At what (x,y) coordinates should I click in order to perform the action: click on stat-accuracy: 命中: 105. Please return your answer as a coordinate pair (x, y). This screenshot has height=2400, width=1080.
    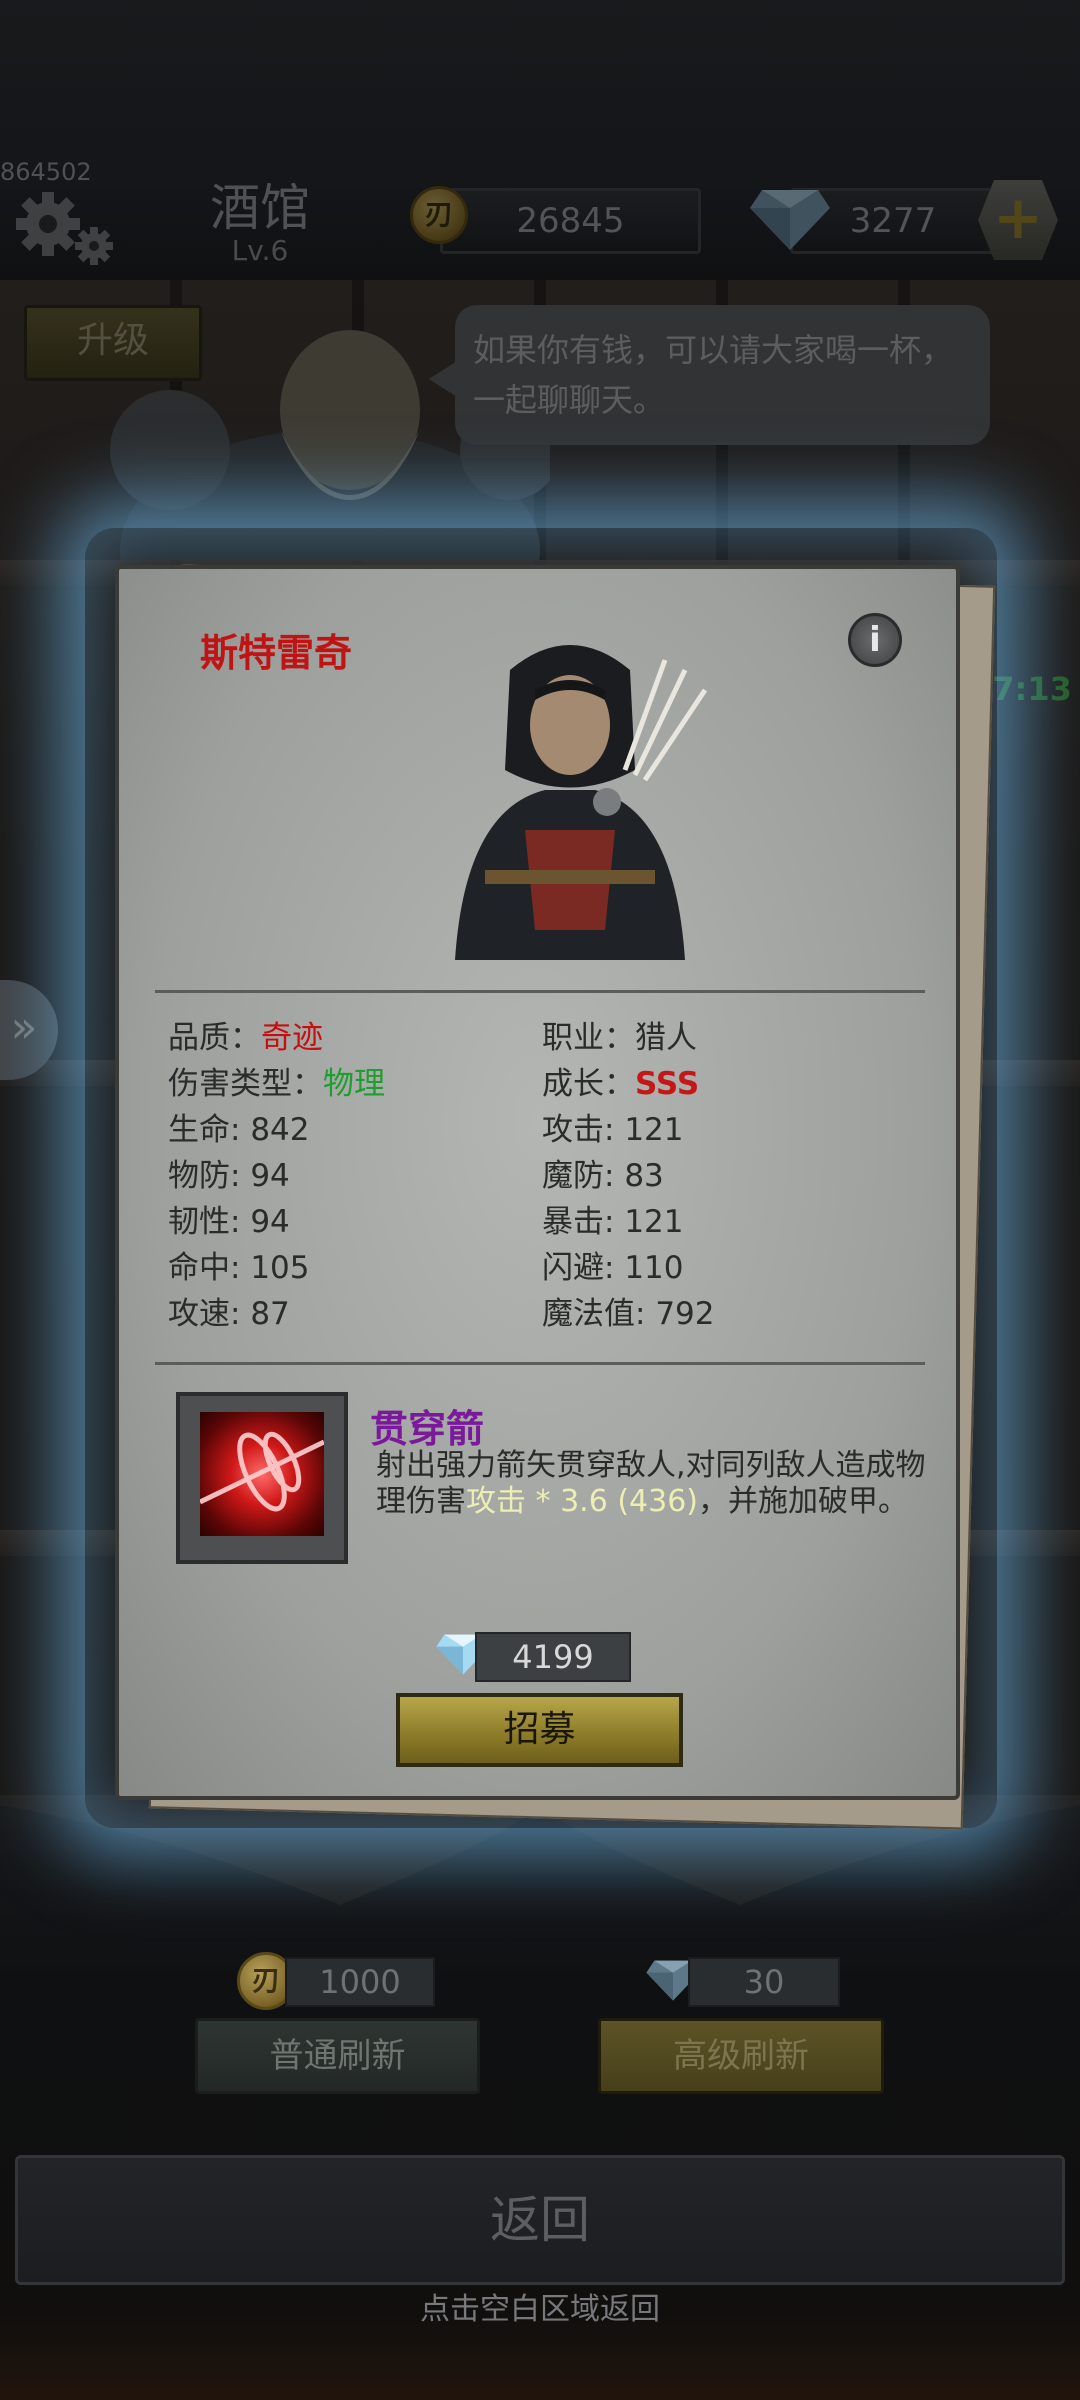
    Looking at the image, I should click on (239, 1268).